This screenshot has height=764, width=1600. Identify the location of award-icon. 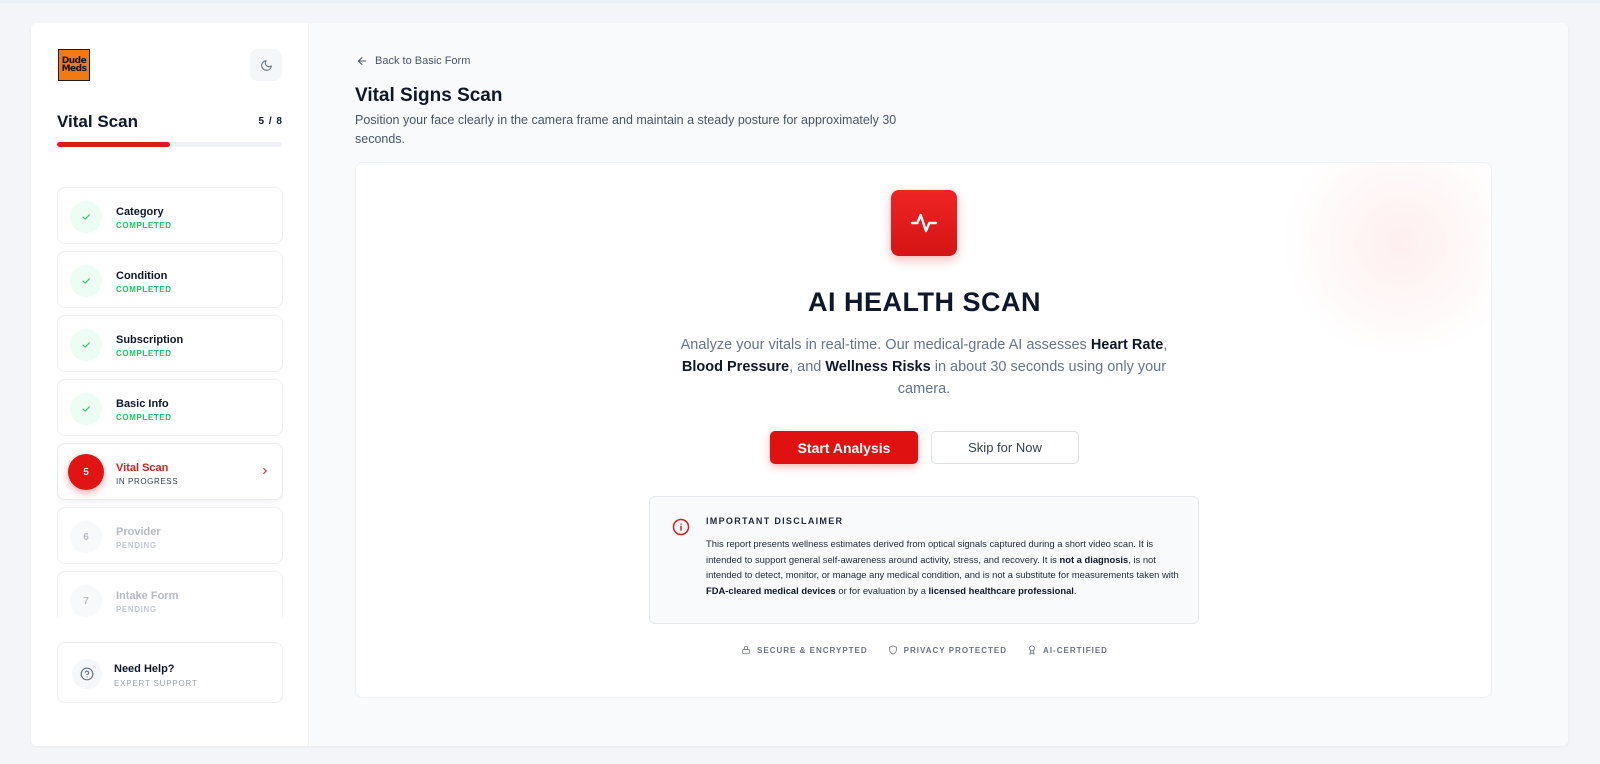
(1032, 650).